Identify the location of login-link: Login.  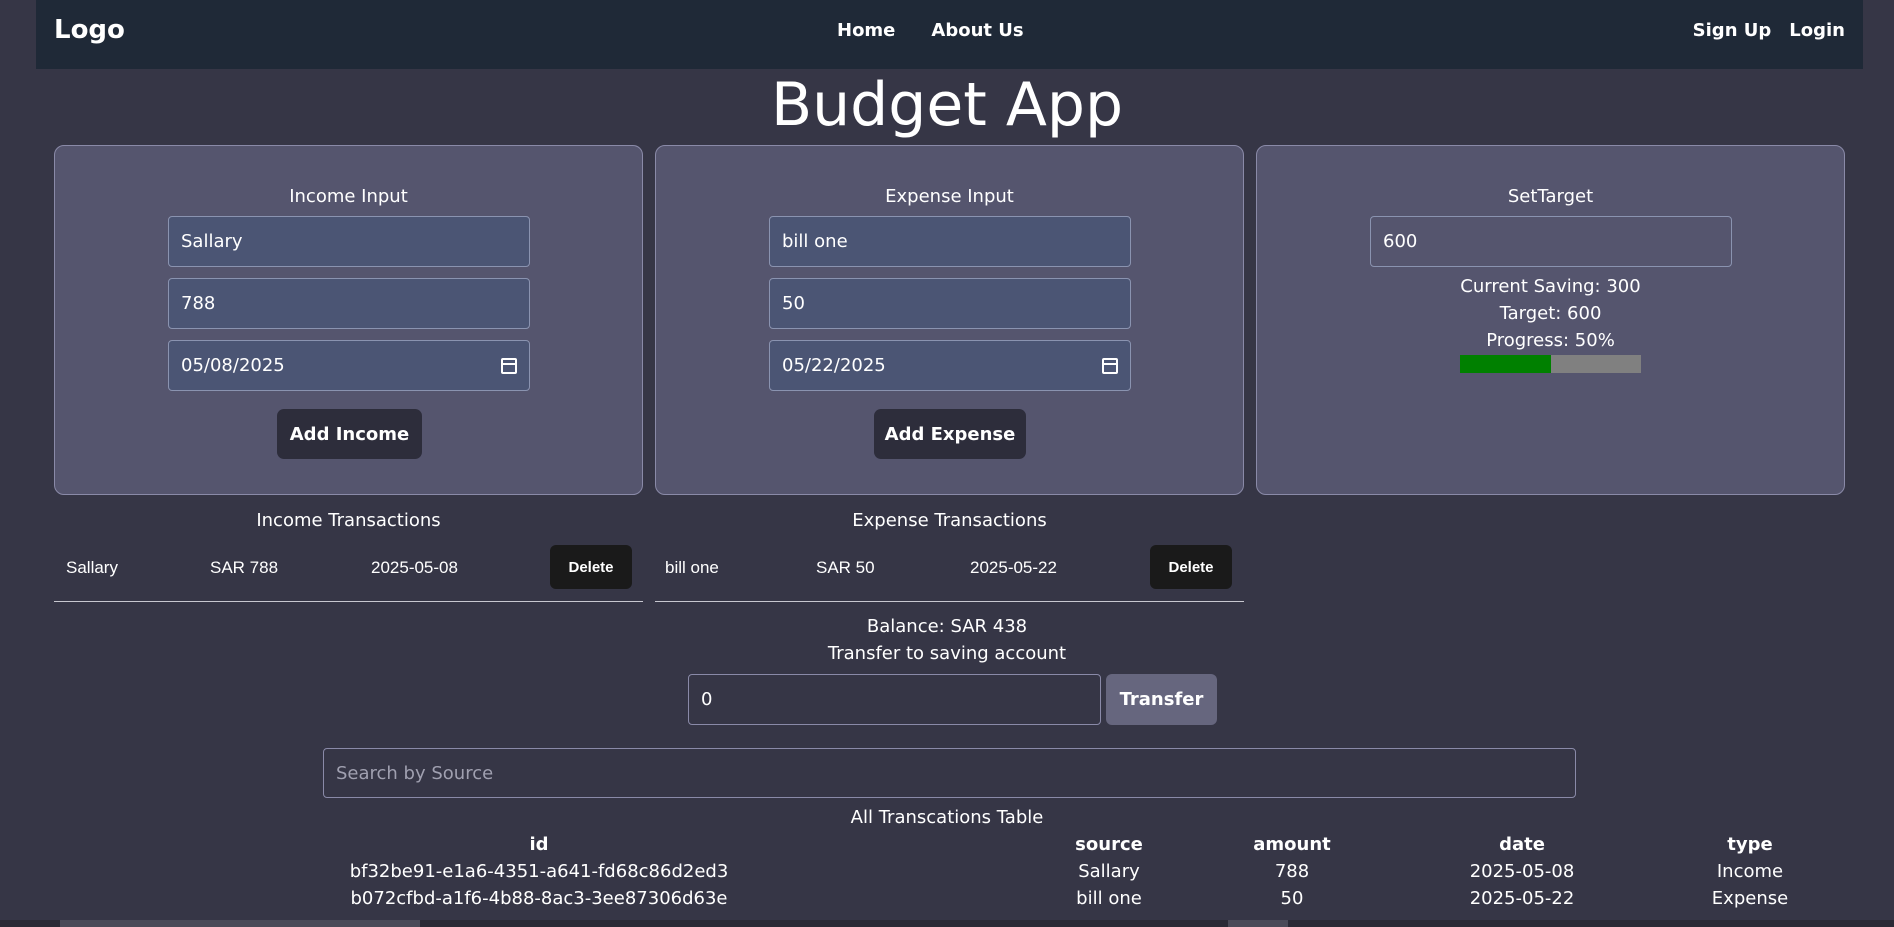
(1817, 30).